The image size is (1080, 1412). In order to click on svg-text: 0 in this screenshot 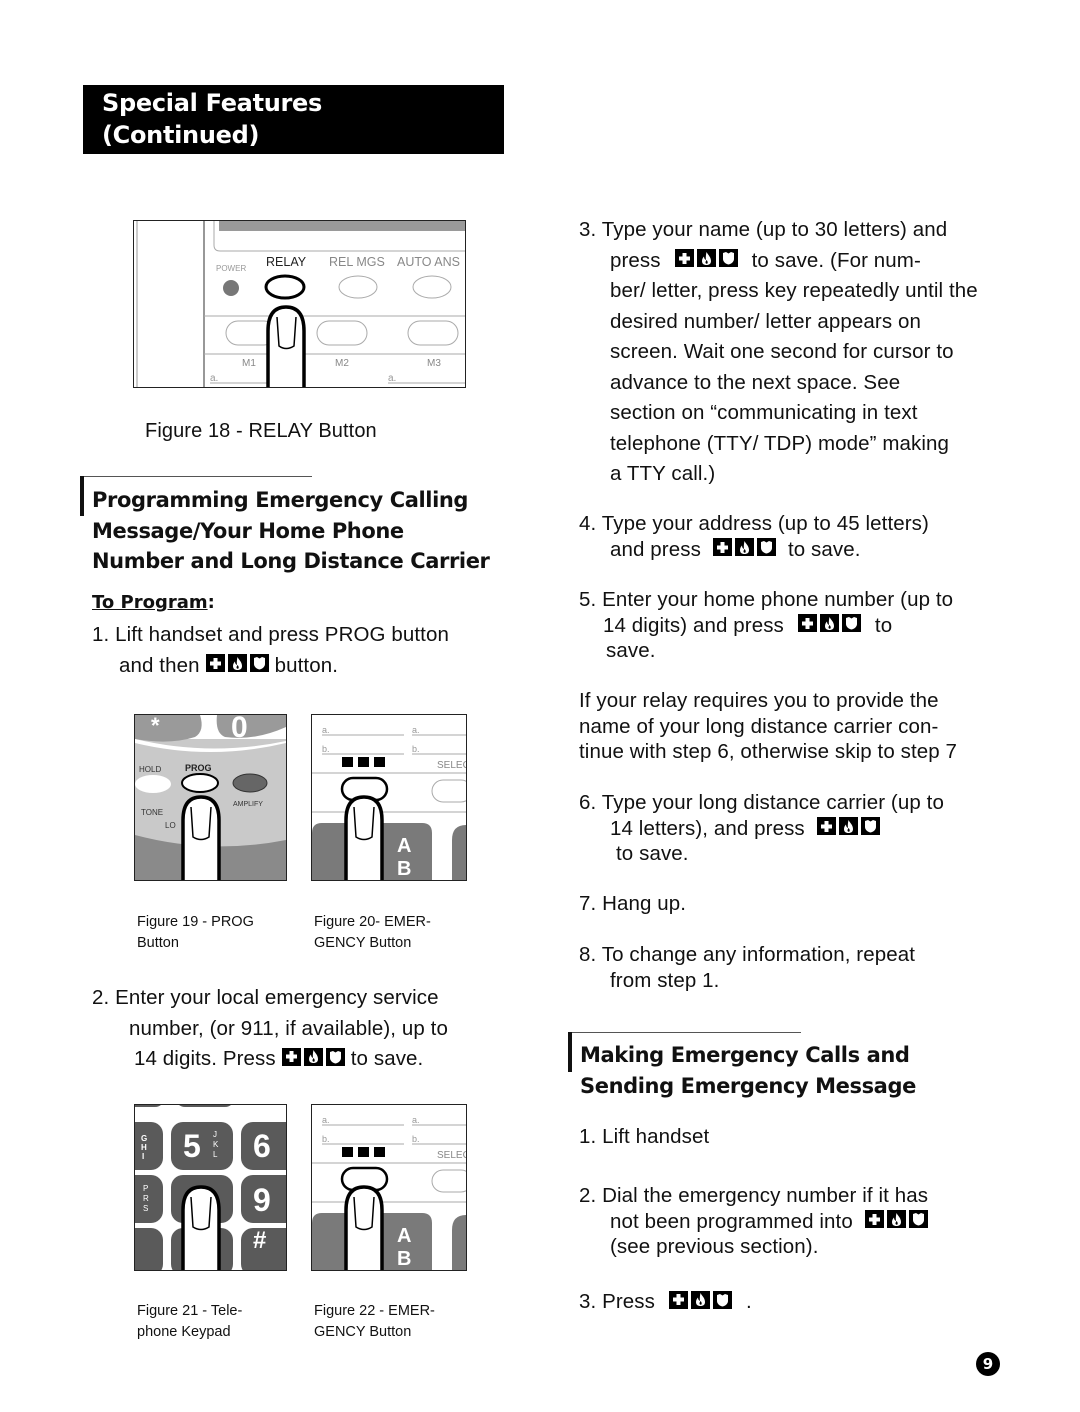, I will do `click(239, 729)`.